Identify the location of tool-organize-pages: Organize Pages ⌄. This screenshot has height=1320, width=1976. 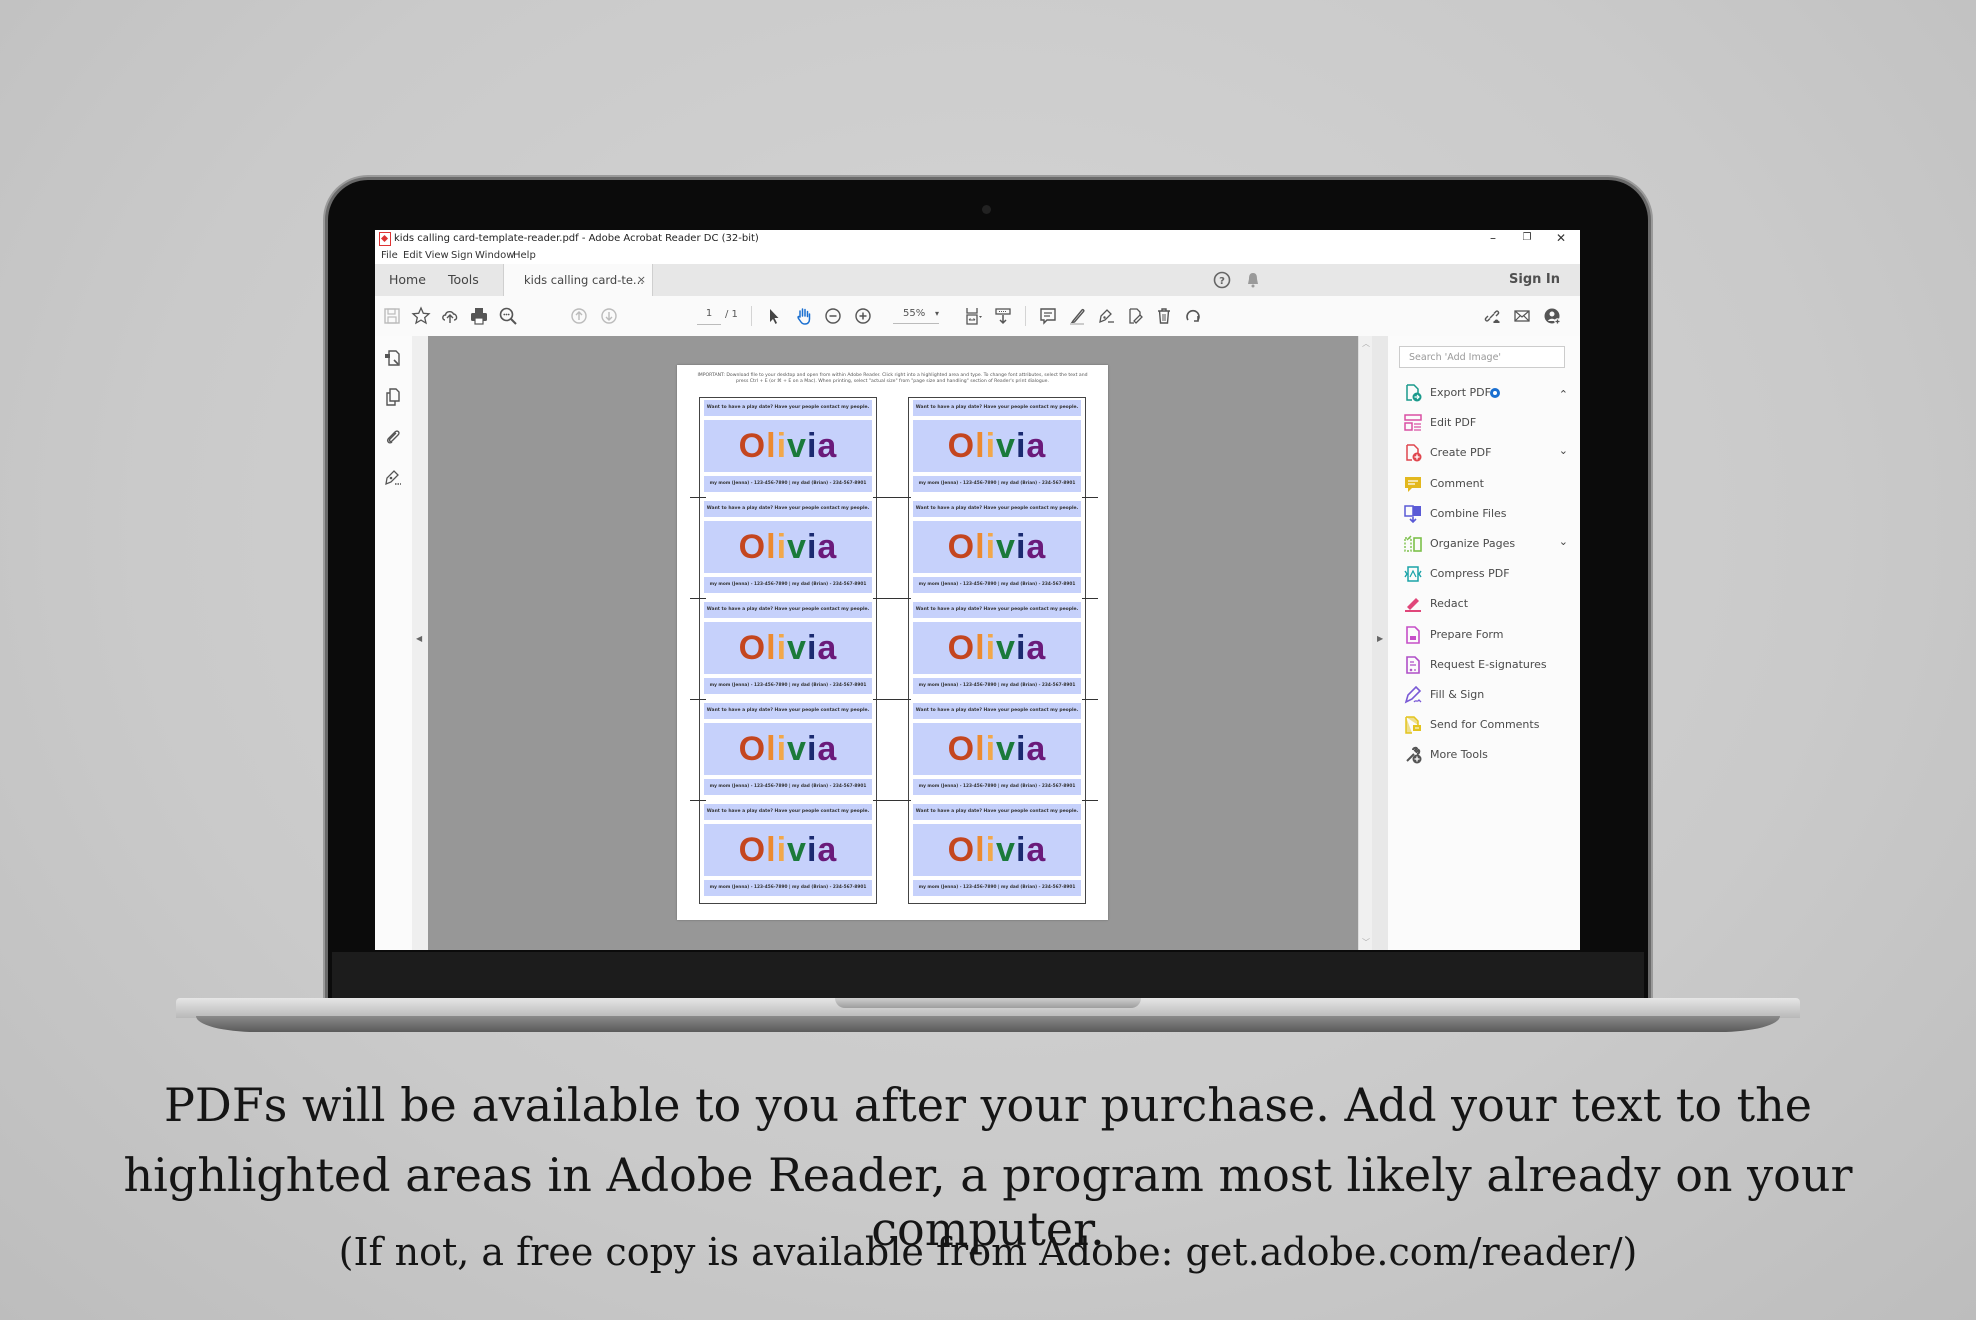
(1489, 544).